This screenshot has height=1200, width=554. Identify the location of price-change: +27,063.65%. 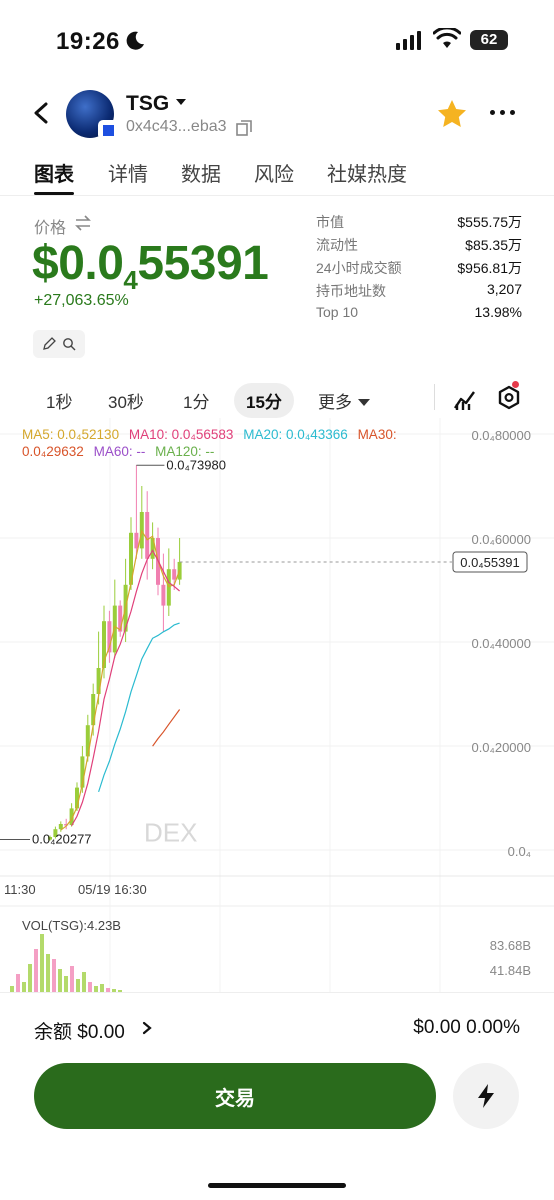
(81, 300).